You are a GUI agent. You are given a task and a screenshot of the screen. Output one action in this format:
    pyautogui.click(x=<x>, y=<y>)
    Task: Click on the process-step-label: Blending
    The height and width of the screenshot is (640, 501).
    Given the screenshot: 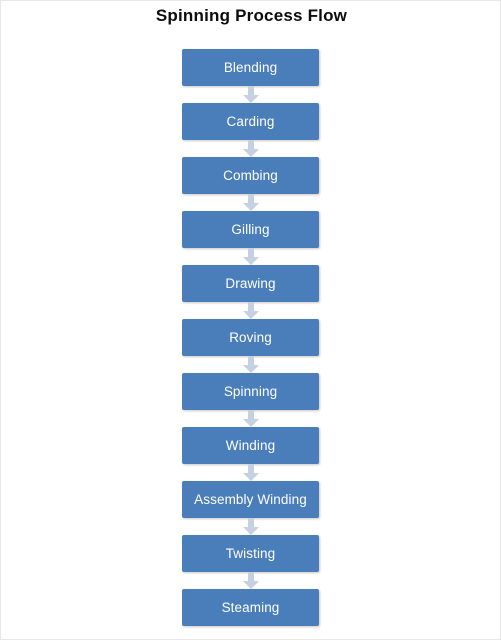 What is the action you would take?
    pyautogui.click(x=250, y=67)
    